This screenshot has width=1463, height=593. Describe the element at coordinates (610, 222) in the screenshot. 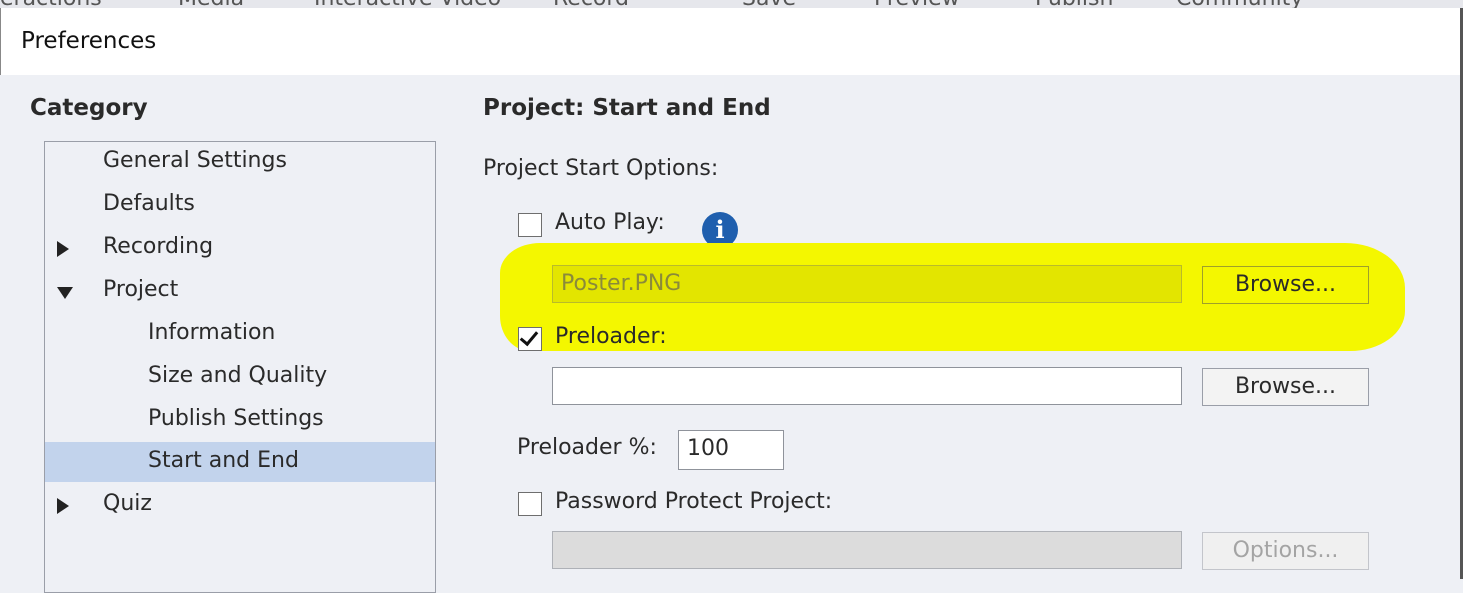

I see `auto-play-label: Auto Play:` at that location.